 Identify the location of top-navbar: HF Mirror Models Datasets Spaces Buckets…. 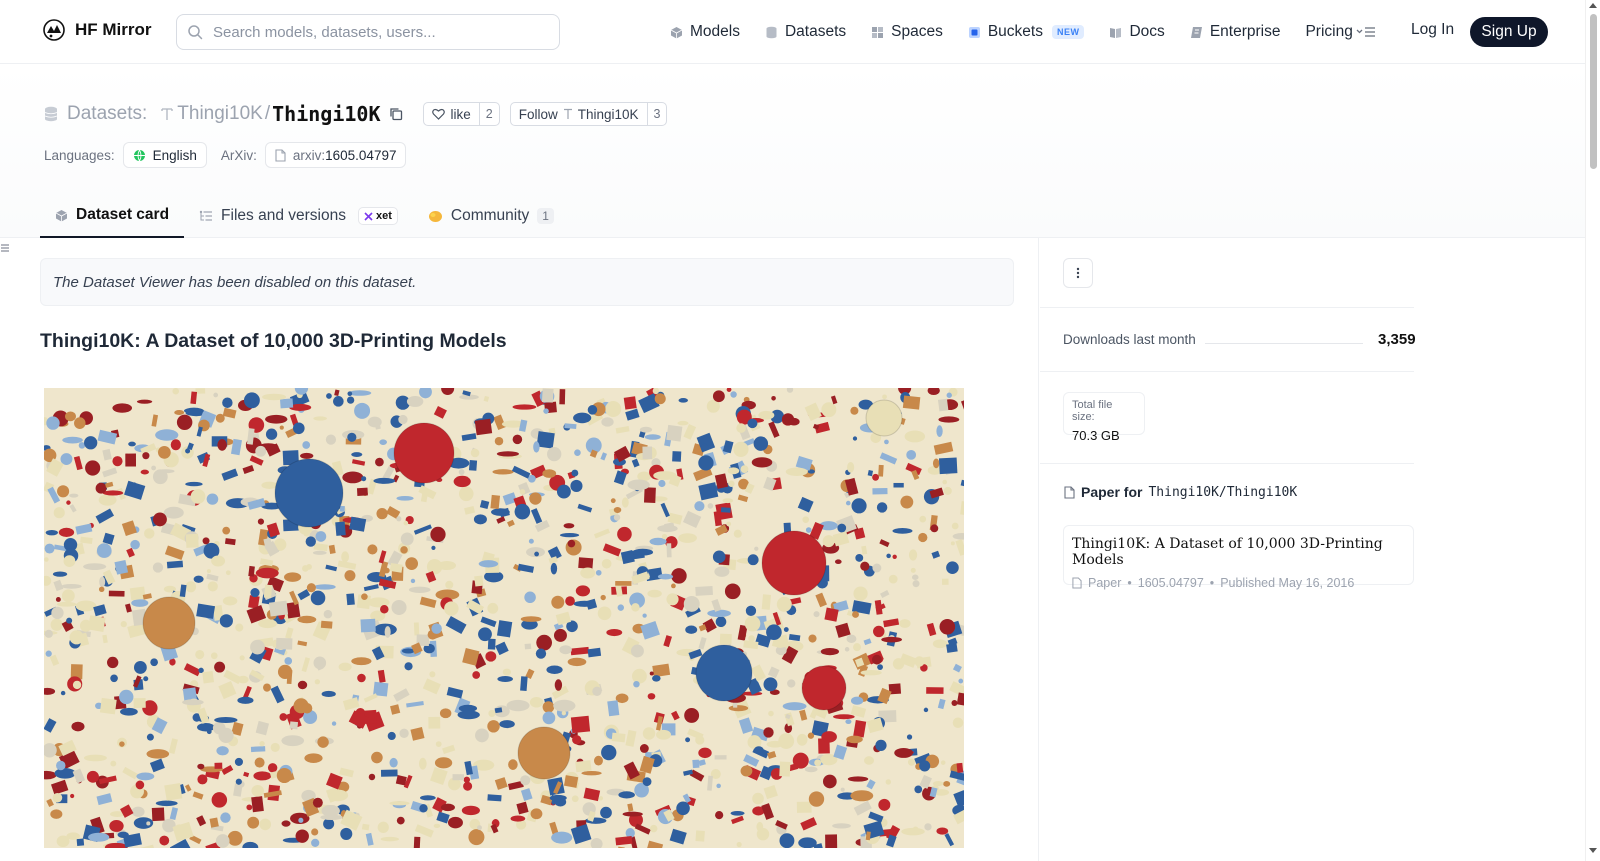
(792, 32).